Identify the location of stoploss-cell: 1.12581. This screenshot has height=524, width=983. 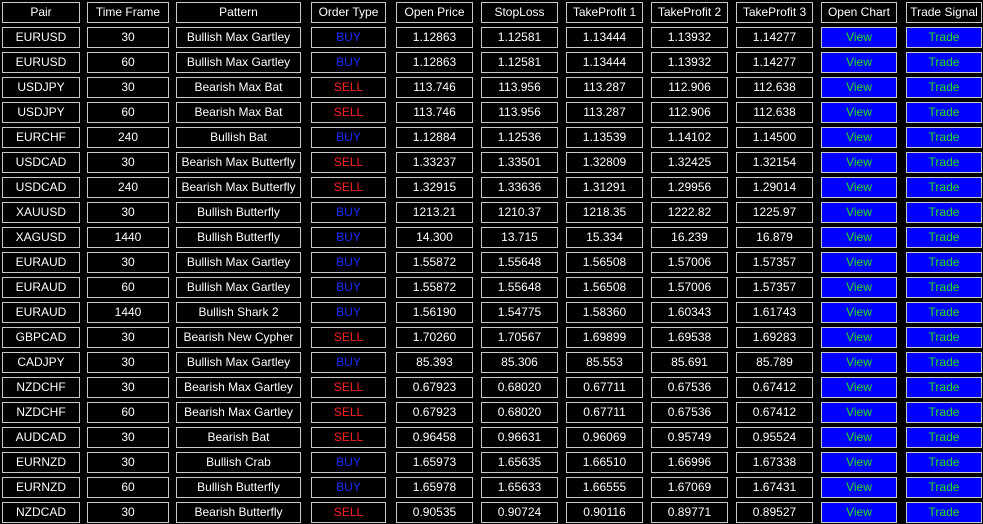
(519, 62).